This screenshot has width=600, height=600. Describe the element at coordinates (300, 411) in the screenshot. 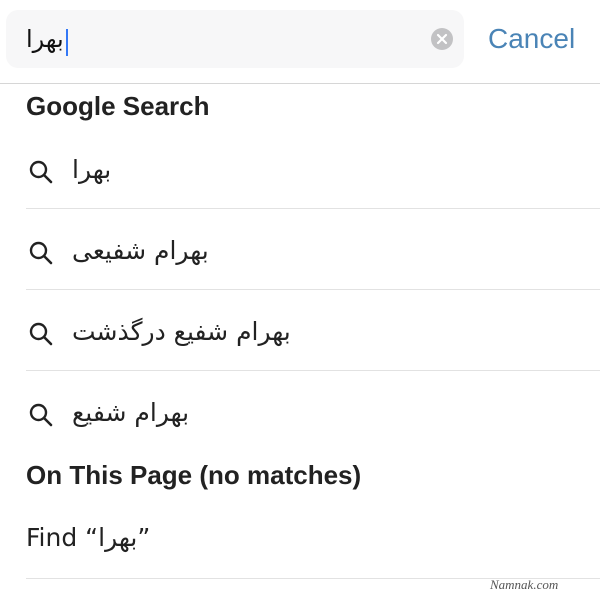

I see `suggestion-row: بهرام شفیع` at that location.